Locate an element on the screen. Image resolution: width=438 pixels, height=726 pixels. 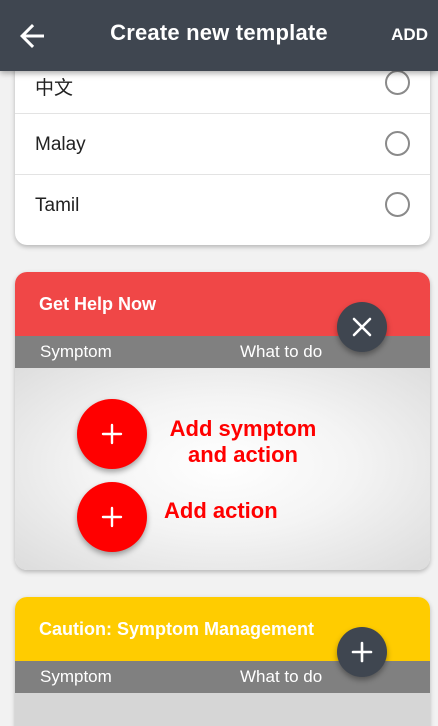
card-body is located at coordinates (222, 709).